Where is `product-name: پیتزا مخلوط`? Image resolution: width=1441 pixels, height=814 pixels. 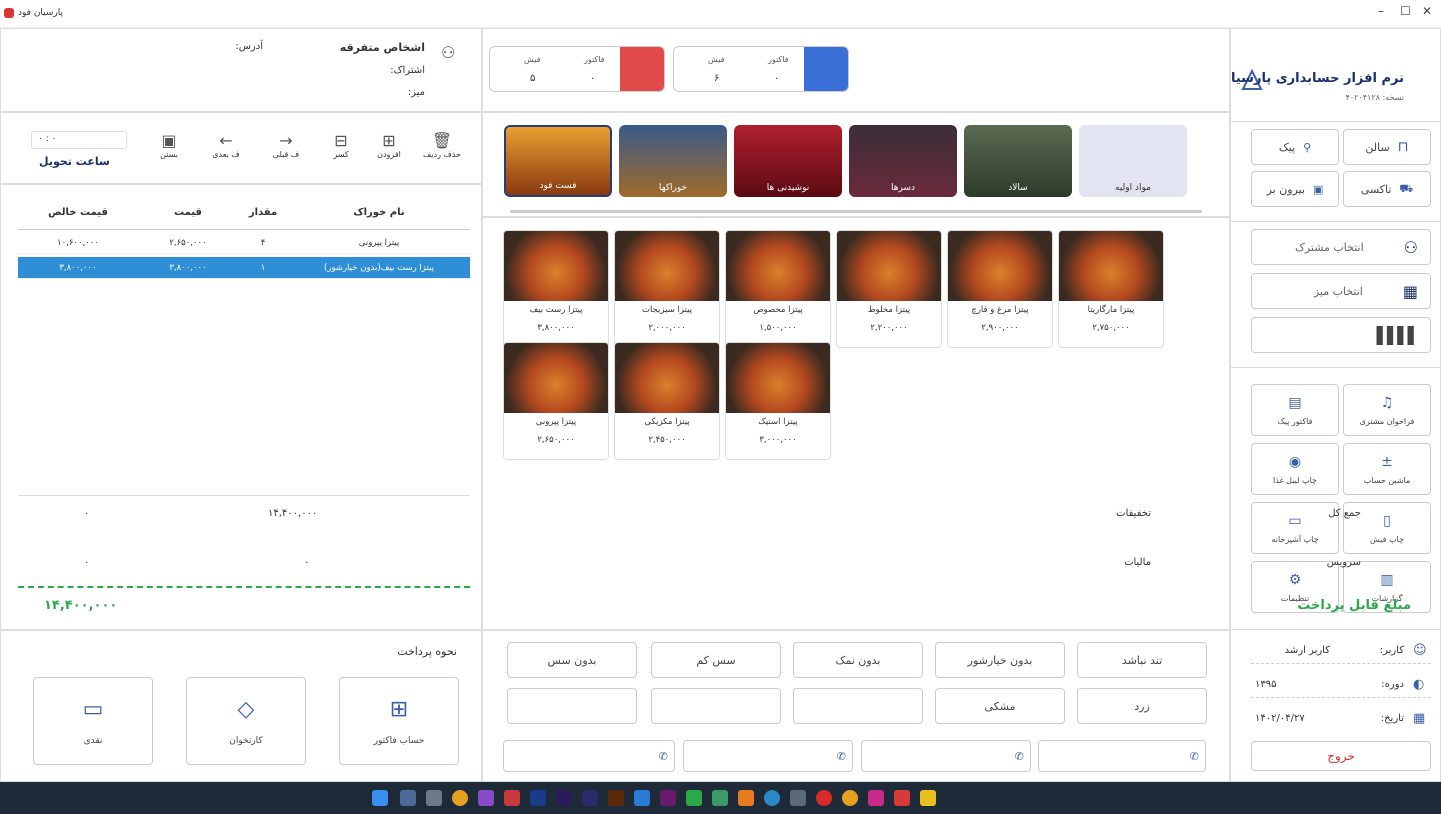 product-name: پیتزا مخلوط is located at coordinates (889, 310).